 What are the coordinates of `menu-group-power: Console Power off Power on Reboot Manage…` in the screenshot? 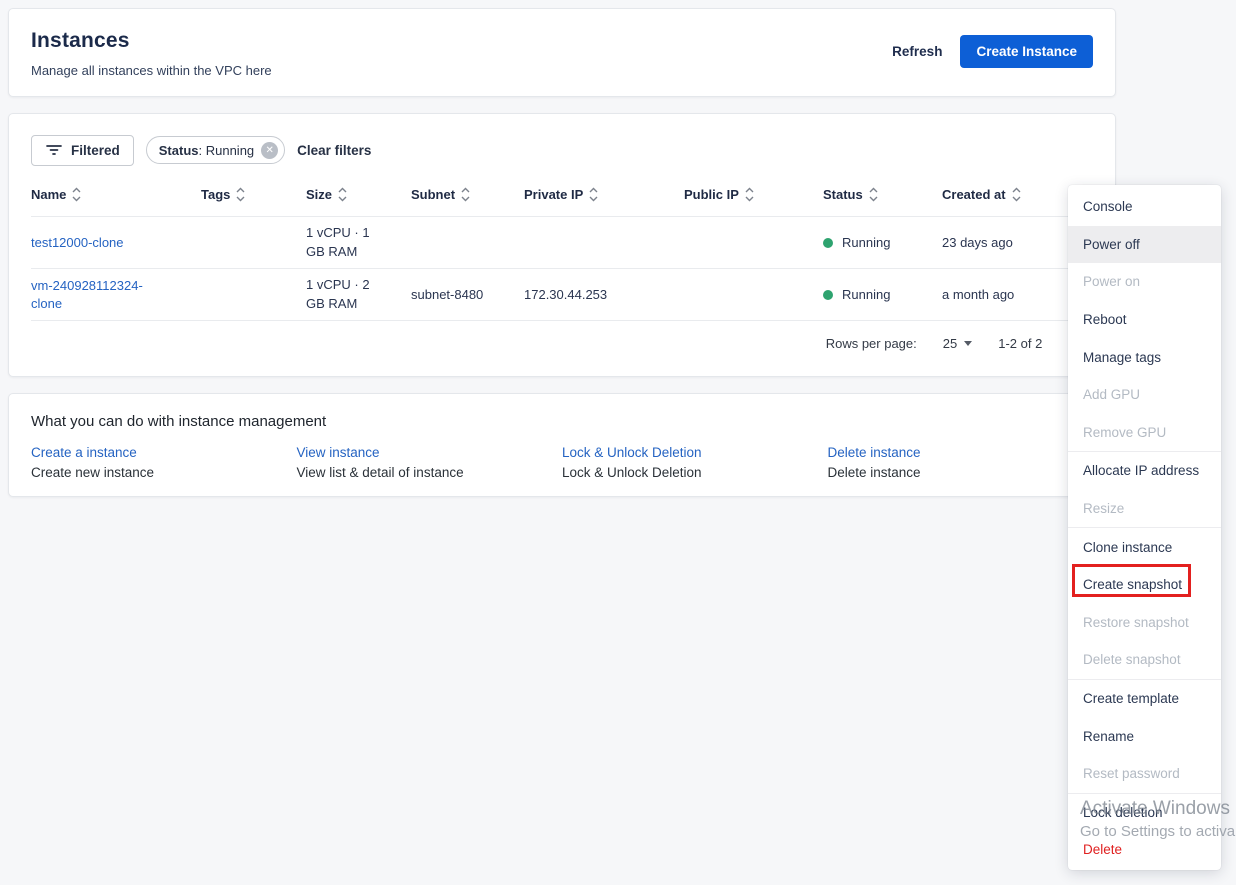 It's located at (1144, 319).